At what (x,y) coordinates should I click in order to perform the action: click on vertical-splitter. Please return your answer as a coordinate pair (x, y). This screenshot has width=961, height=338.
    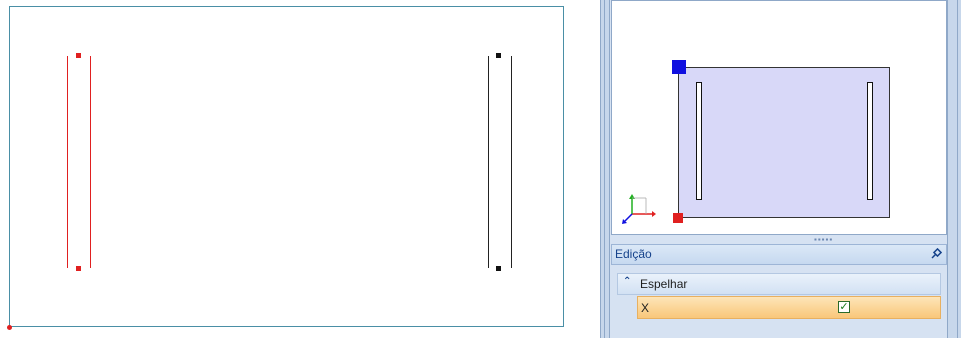
    Looking at the image, I should click on (605, 169).